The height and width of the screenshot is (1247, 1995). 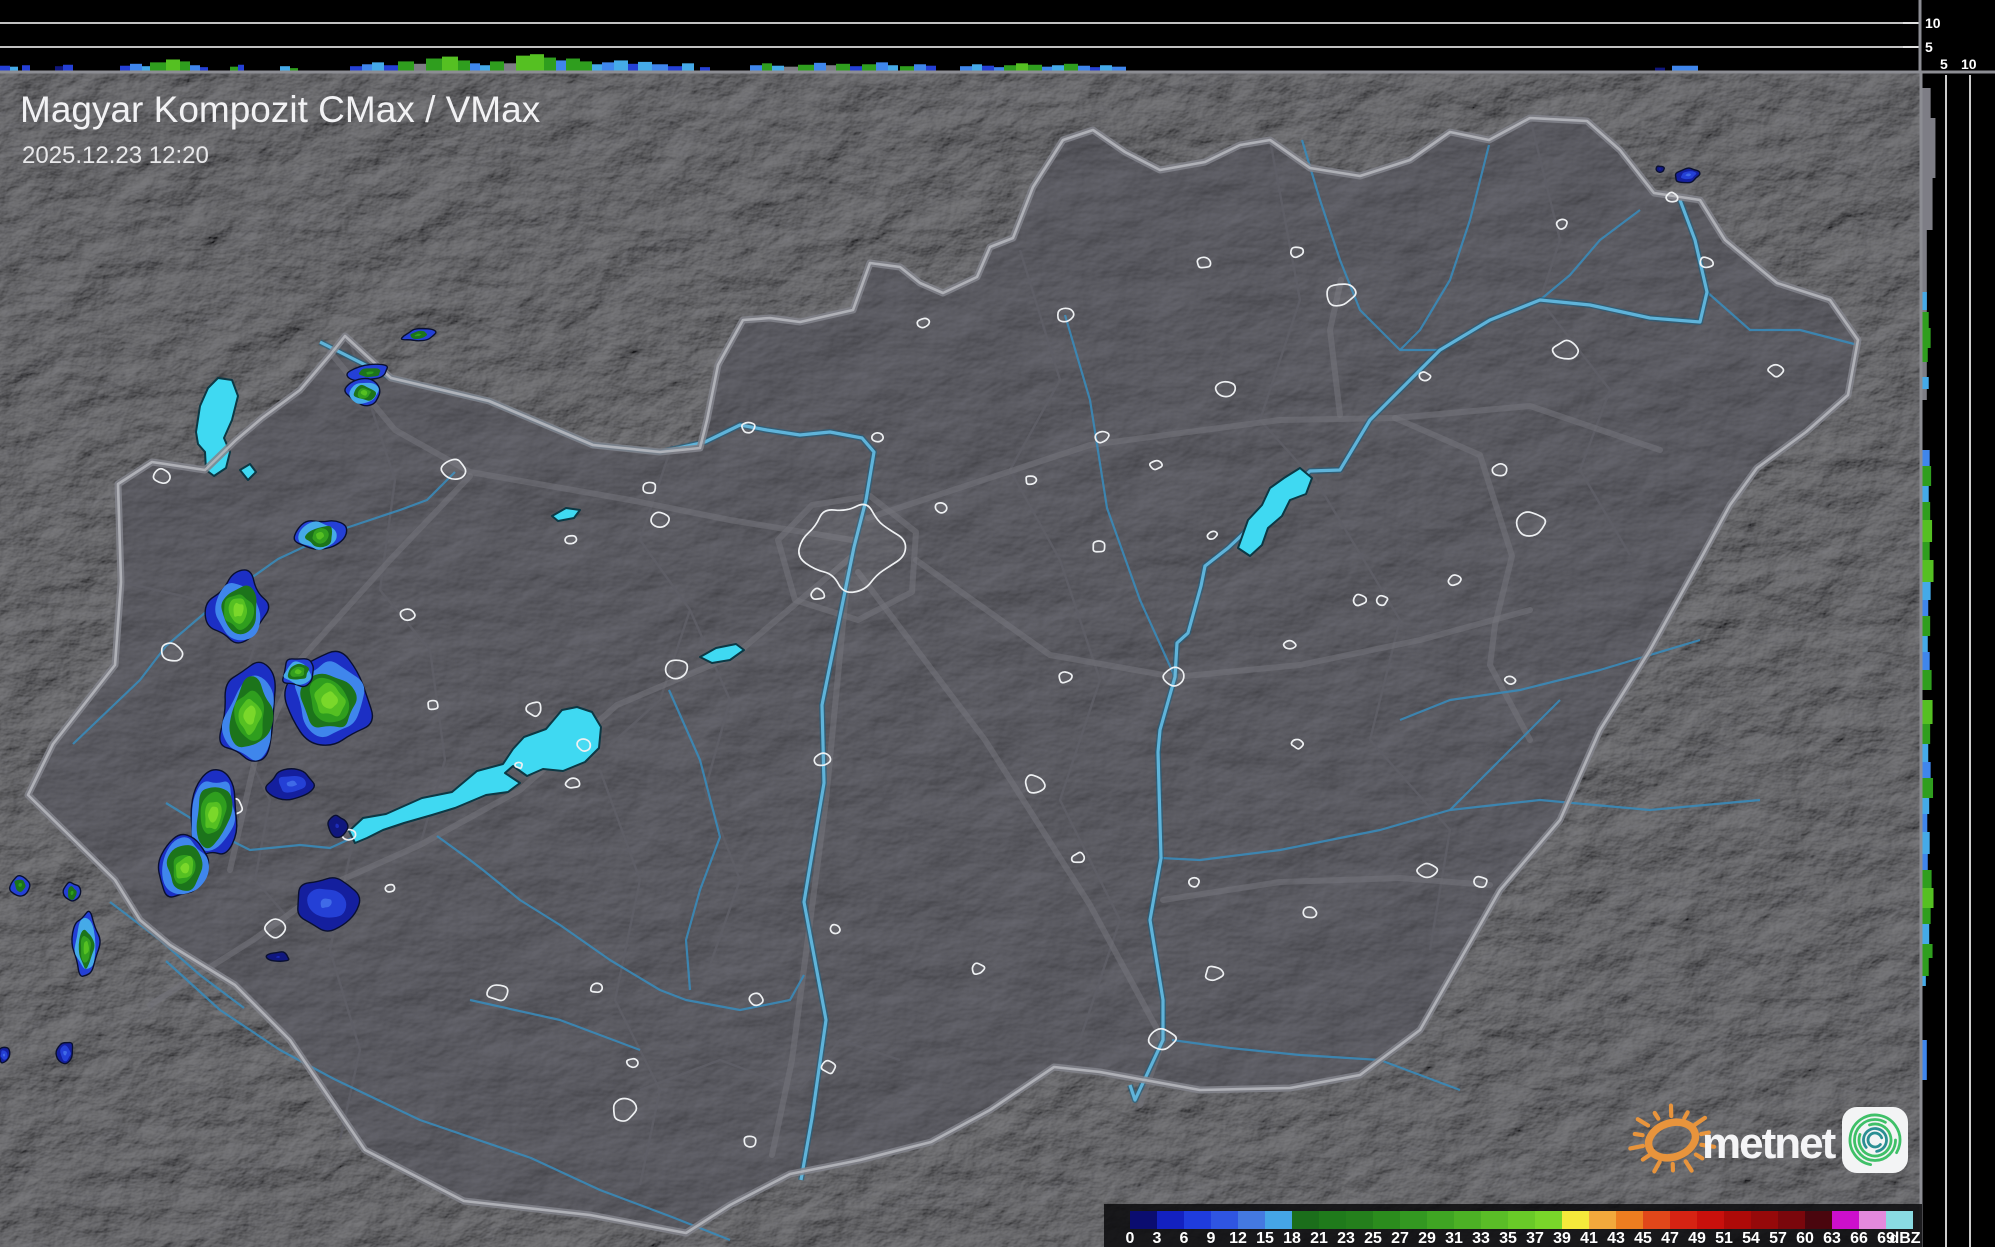 I want to click on timestamp: 2025.12.23 12:20, so click(x=115, y=155).